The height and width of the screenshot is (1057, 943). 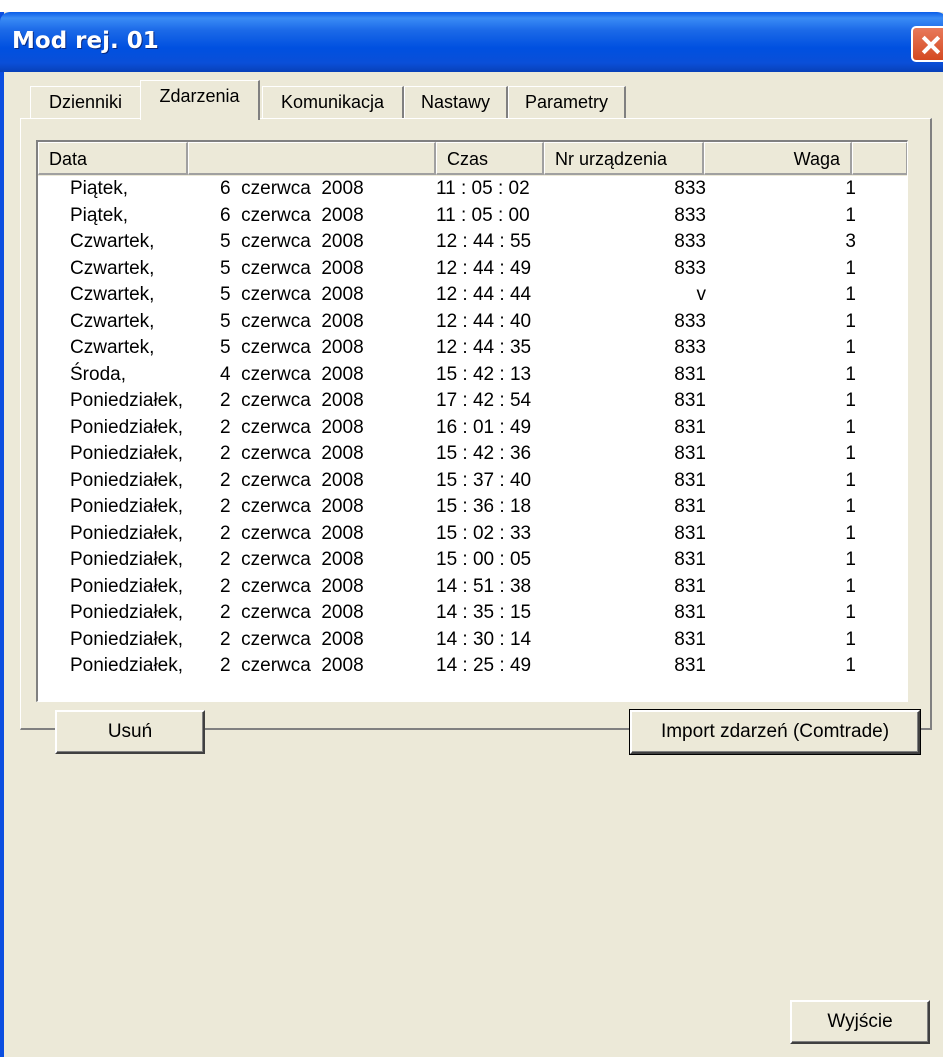 I want to click on close-icon, so click(x=927, y=44).